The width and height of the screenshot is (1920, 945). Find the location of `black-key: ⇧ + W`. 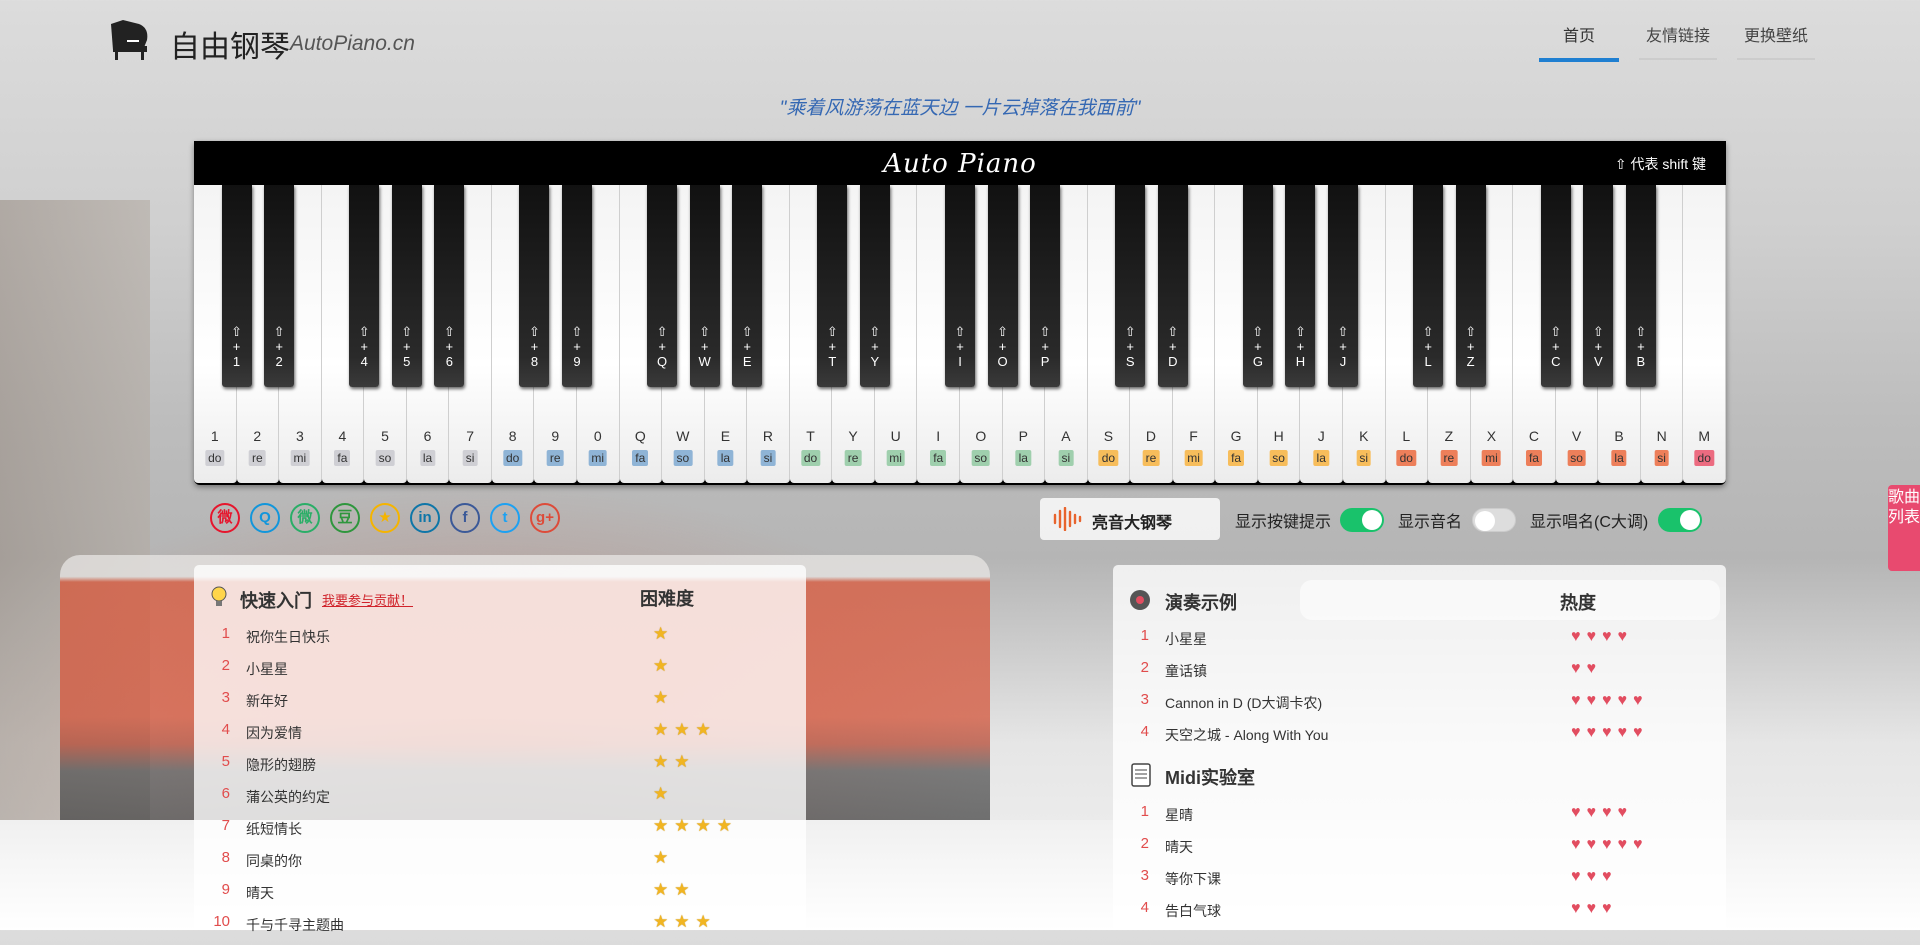

black-key: ⇧ + W is located at coordinates (704, 286).